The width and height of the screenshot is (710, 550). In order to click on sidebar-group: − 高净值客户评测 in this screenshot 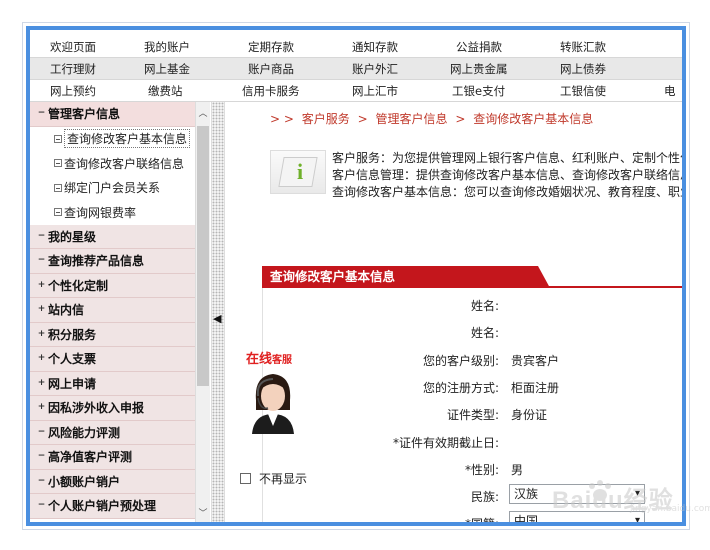, I will do `click(112, 457)`.